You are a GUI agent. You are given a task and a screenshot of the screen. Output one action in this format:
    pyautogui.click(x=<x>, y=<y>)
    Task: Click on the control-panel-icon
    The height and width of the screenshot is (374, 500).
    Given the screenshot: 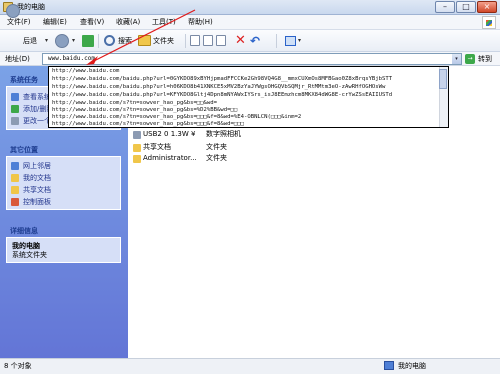 What is the action you would take?
    pyautogui.click(x=15, y=202)
    